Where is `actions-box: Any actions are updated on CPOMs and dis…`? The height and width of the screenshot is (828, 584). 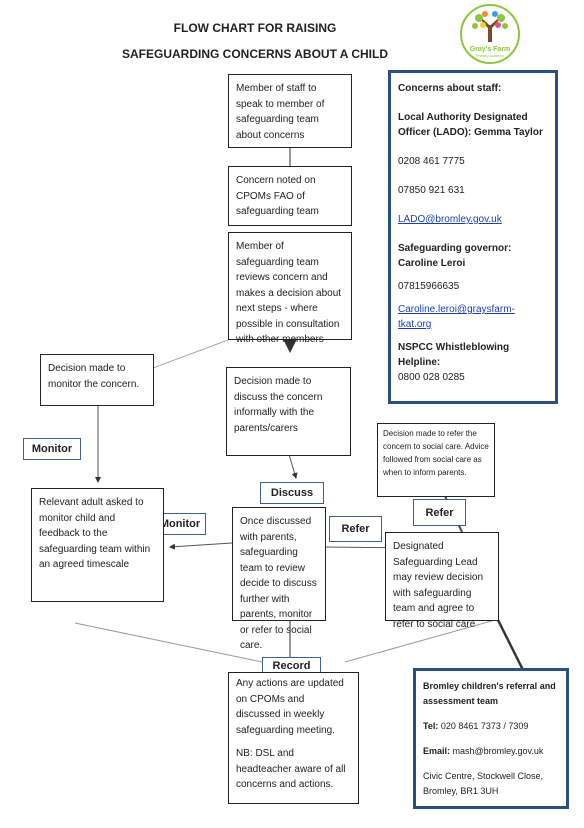
actions-box: Any actions are updated on CPOMs and dis… is located at coordinates (293, 738).